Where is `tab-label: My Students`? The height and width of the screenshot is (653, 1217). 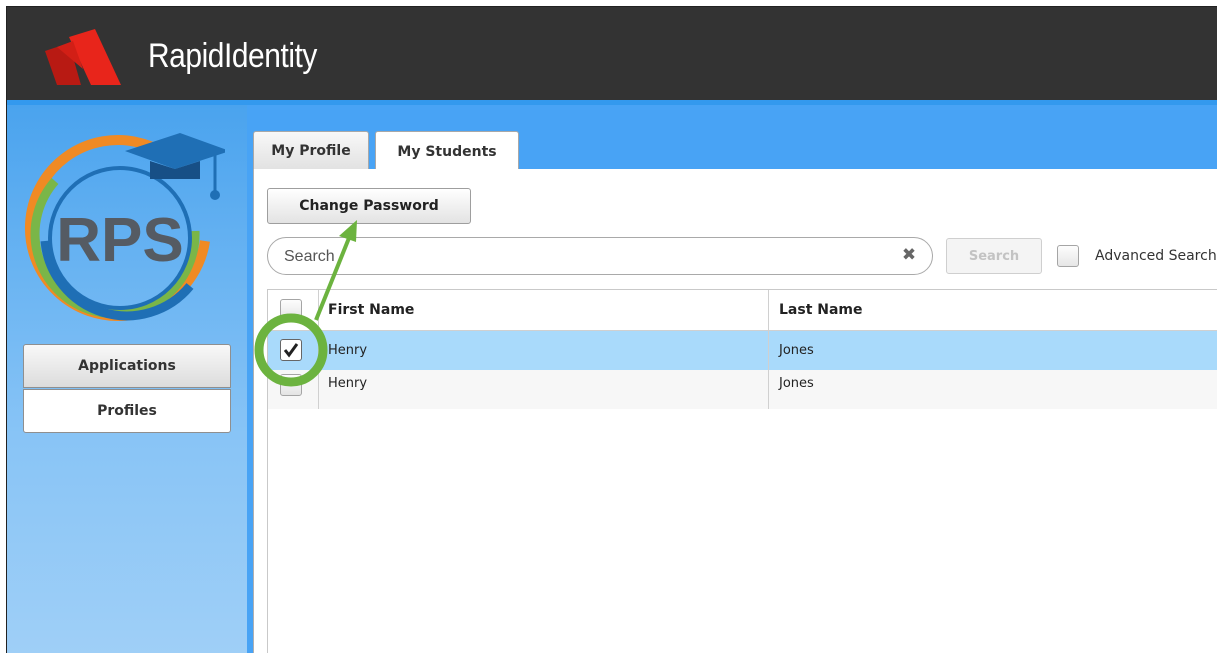
tab-label: My Students is located at coordinates (447, 151).